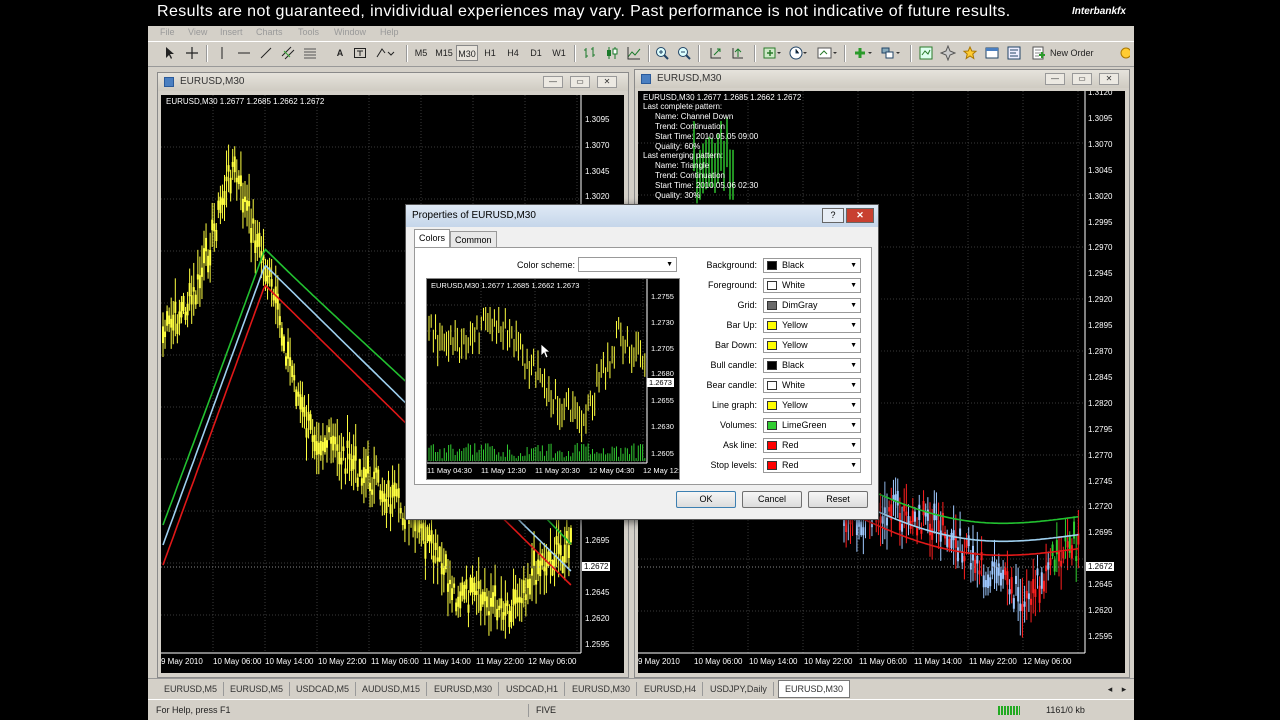 This screenshot has height=720, width=1280. I want to click on arrows-icon, so click(385, 53).